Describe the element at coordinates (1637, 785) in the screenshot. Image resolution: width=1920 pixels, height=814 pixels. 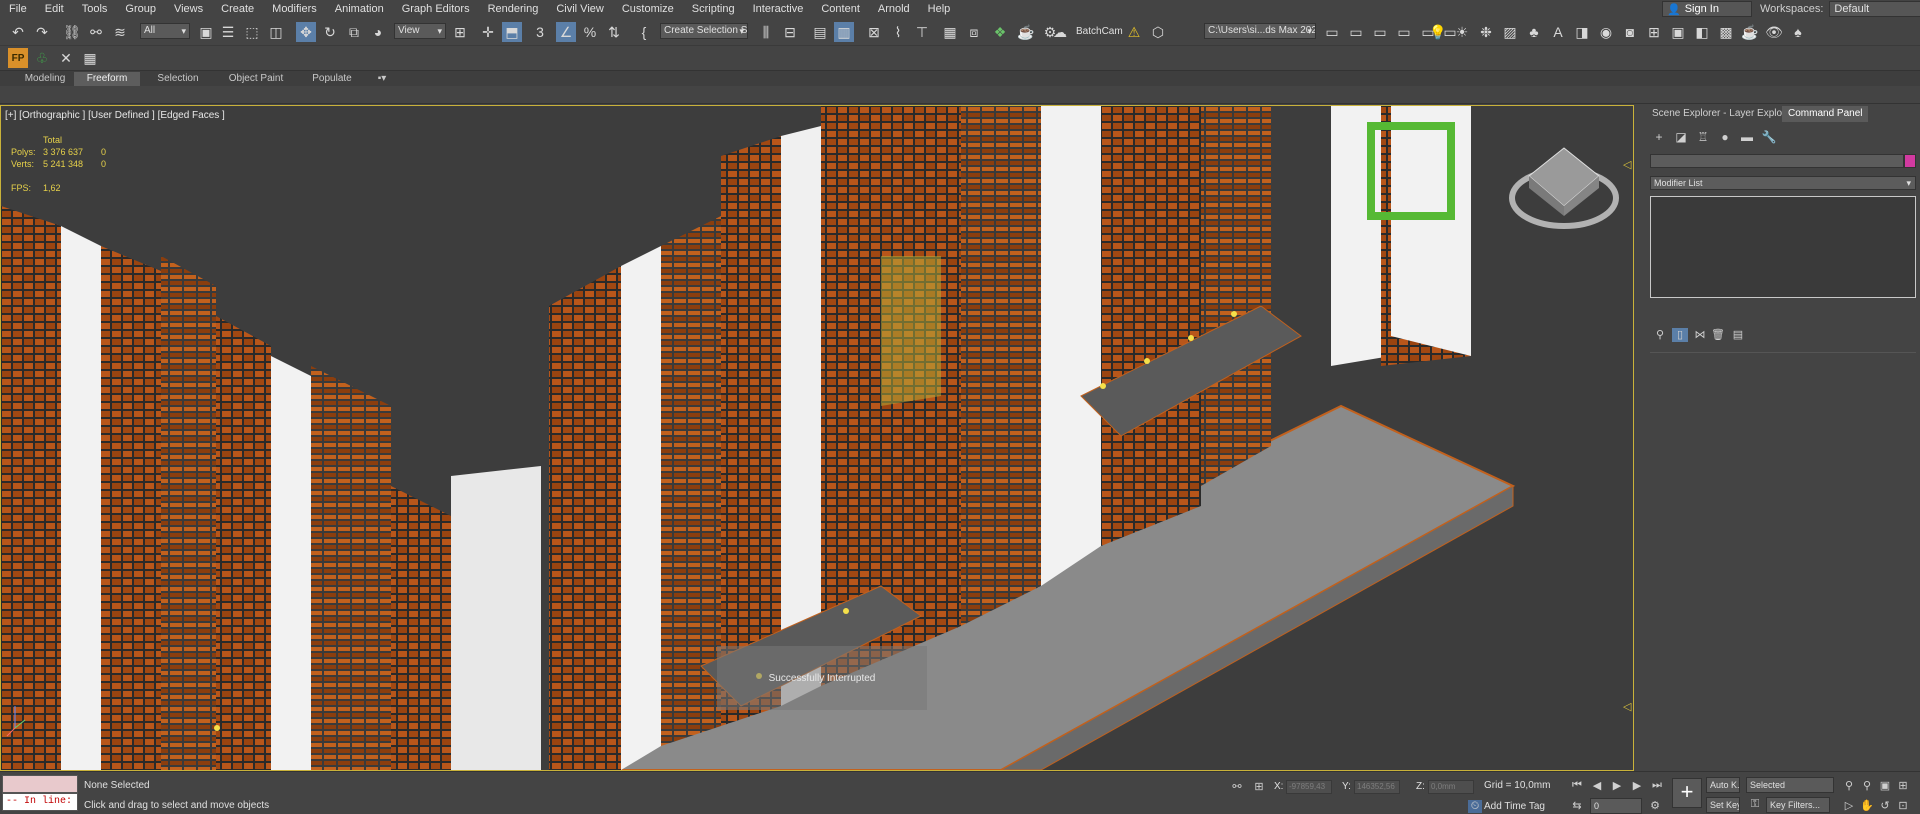
I see `next-frame-icon: ▶` at that location.